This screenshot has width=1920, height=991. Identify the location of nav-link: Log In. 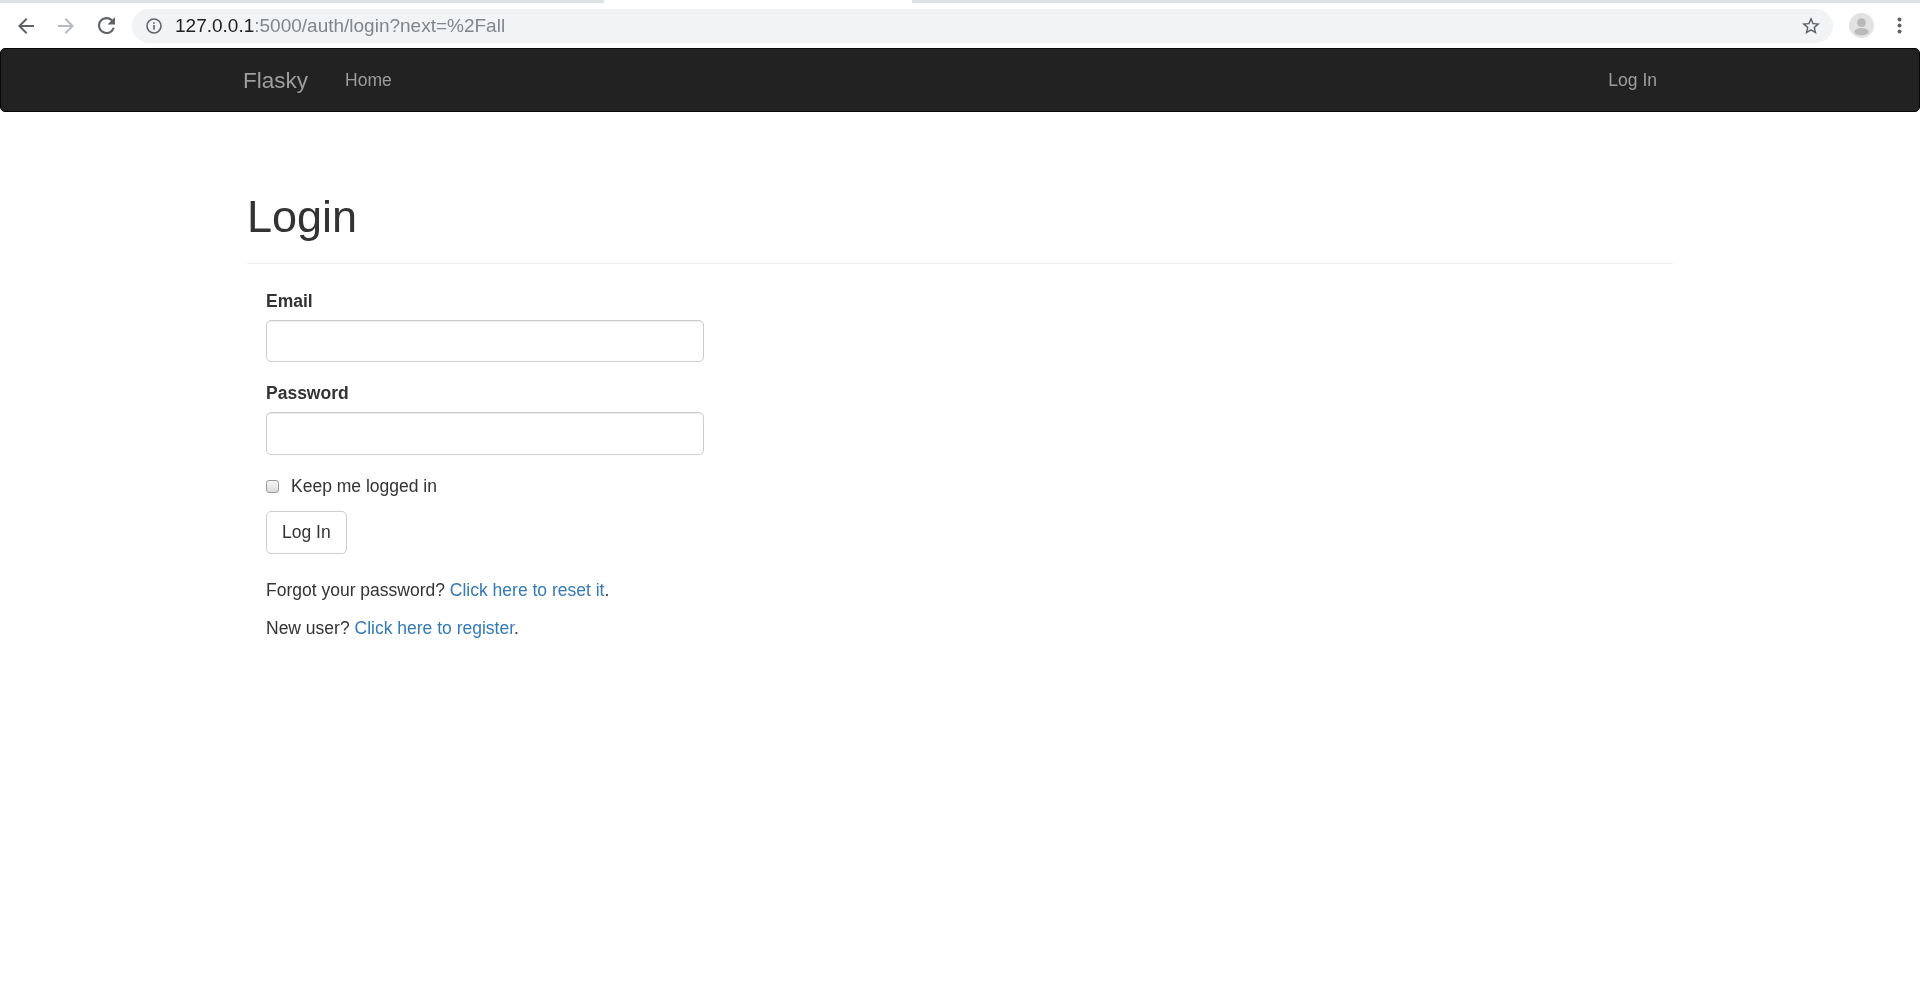
(1632, 80).